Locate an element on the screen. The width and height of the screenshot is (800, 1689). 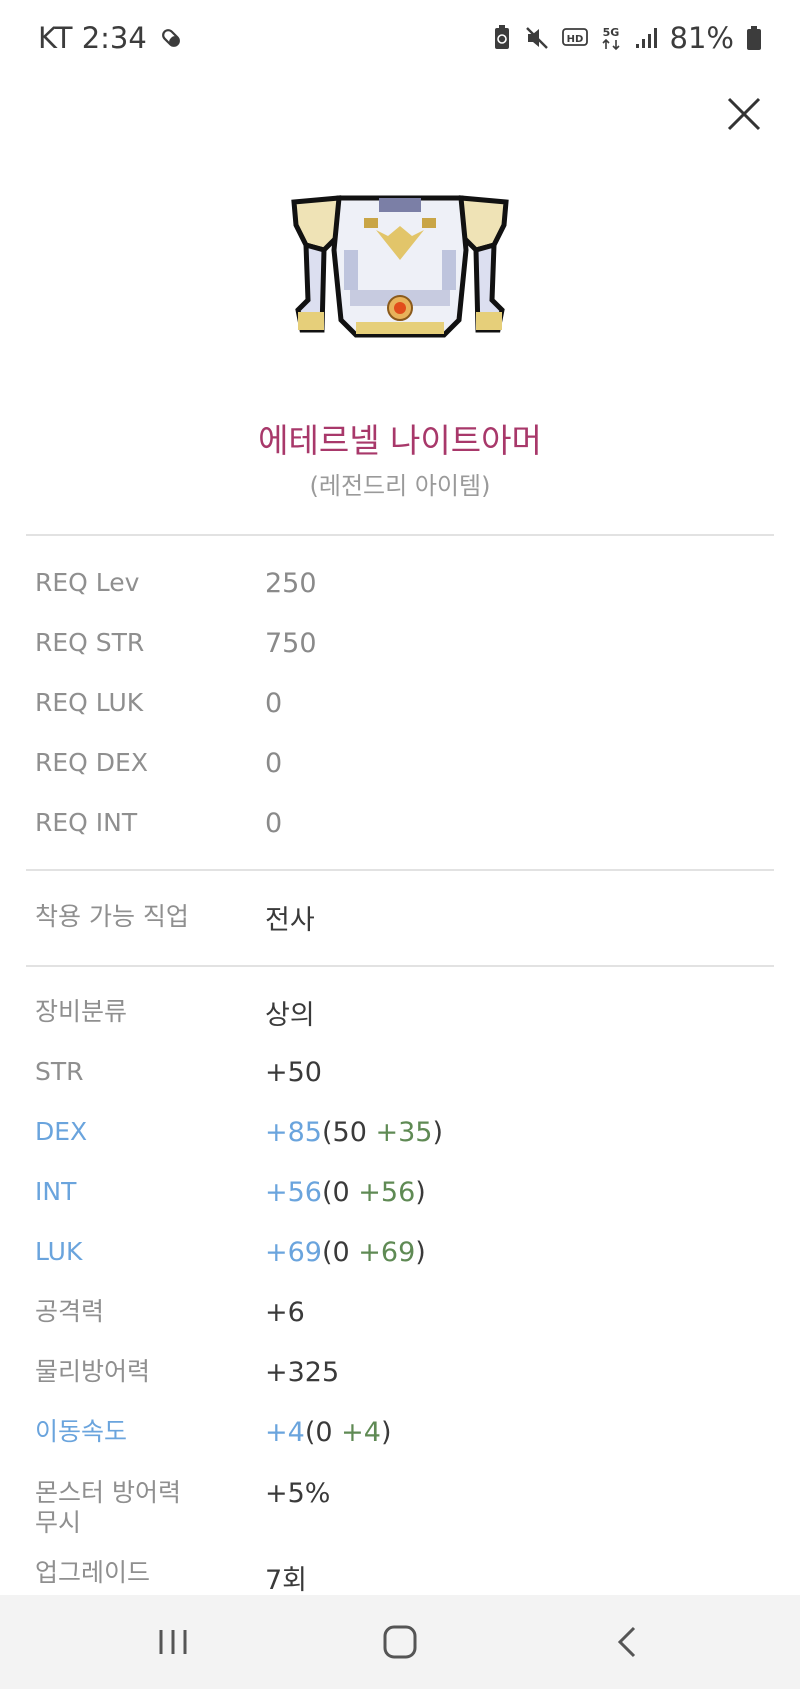
stat-label-line2: 무시 is located at coordinates (58, 1522).